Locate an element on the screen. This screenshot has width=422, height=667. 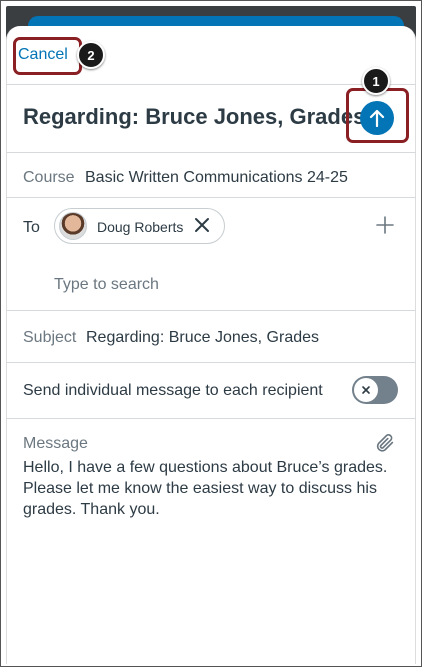
page-title: Regarding: Bruce Jones, Grades is located at coordinates (194, 116).